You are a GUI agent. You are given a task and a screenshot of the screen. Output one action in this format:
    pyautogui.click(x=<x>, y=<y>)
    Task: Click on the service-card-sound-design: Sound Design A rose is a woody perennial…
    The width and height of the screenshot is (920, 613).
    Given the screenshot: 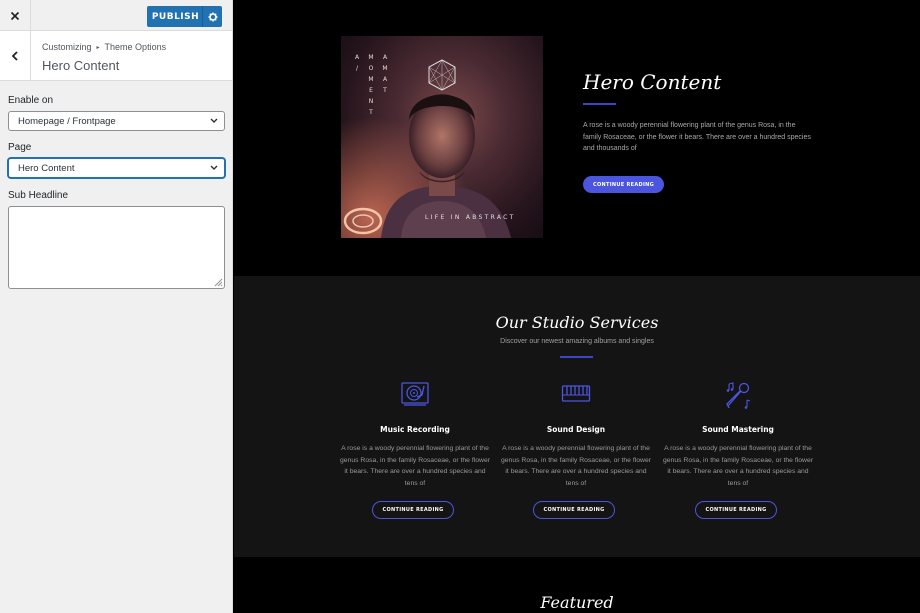 What is the action you would take?
    pyautogui.click(x=576, y=451)
    